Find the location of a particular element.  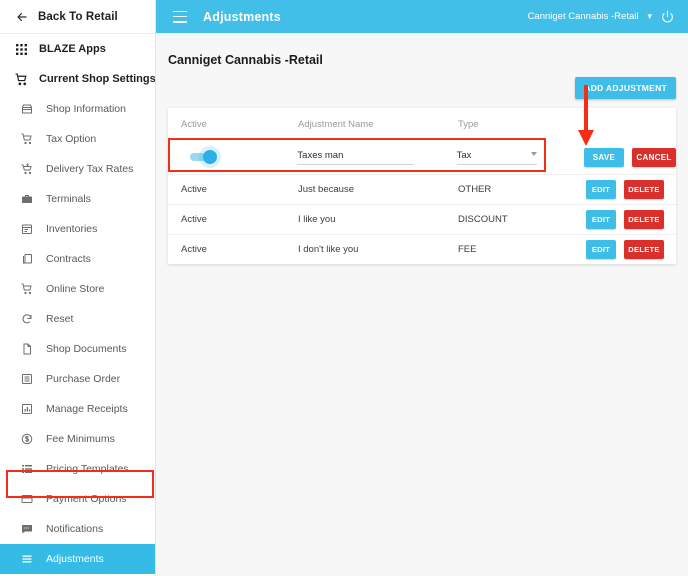

list-bullet-icon is located at coordinates (27, 469).